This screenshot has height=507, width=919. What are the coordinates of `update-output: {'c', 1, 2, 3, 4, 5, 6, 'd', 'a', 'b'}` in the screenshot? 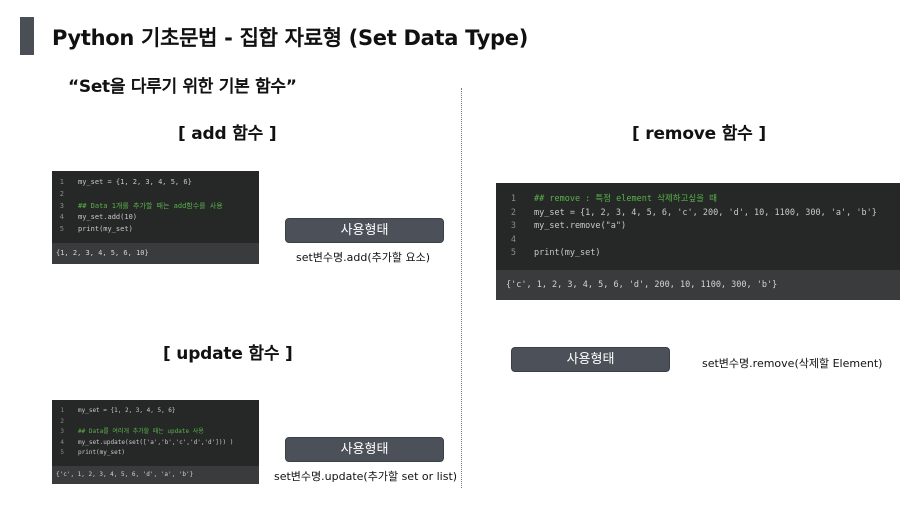 It's located at (155, 475).